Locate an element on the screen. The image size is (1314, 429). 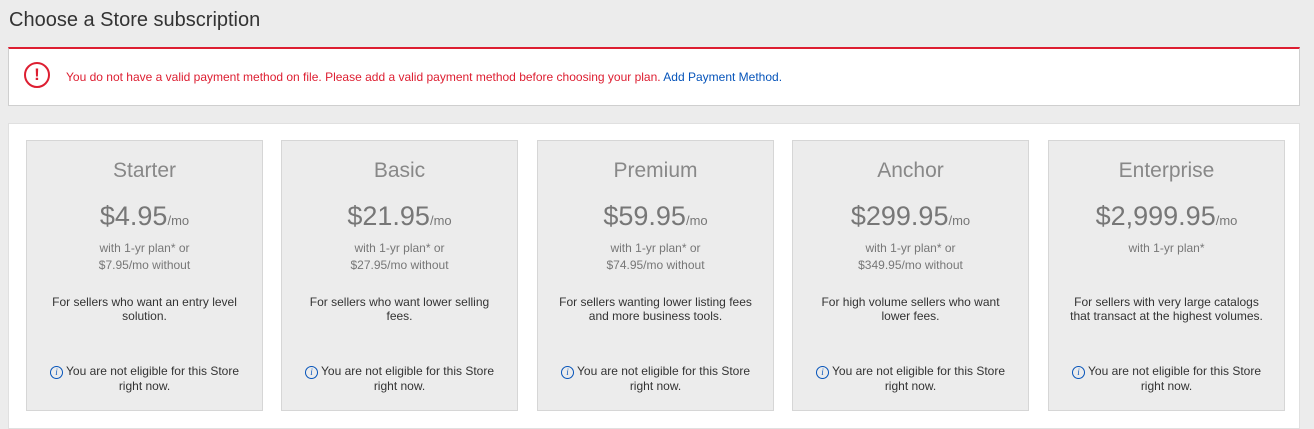
plan-terms-line2: $27.95/mo without is located at coordinates (399, 265).